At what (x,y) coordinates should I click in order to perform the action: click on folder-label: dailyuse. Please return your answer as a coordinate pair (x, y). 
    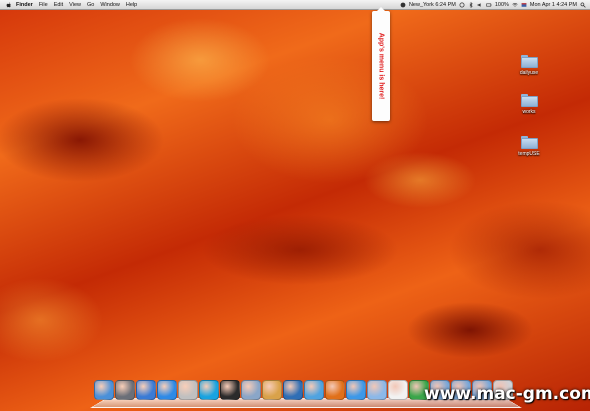
    Looking at the image, I should click on (529, 73).